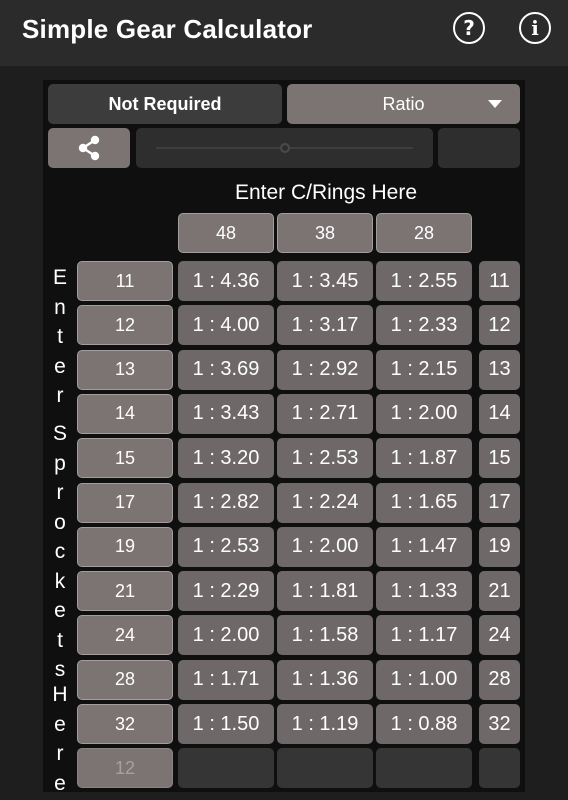 The height and width of the screenshot is (800, 568). What do you see at coordinates (424, 546) in the screenshot?
I see `ratio-cell: 1 : 1.47` at bounding box center [424, 546].